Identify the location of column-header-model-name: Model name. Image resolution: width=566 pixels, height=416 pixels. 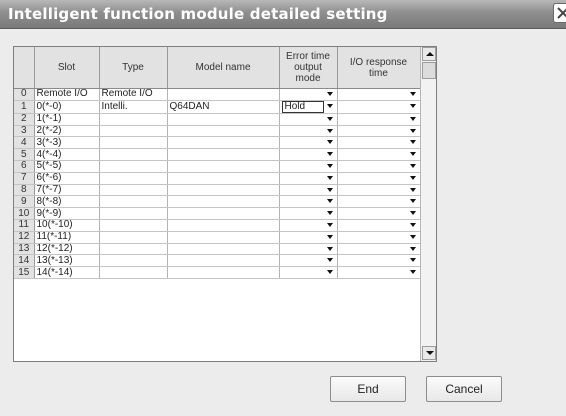
(223, 68).